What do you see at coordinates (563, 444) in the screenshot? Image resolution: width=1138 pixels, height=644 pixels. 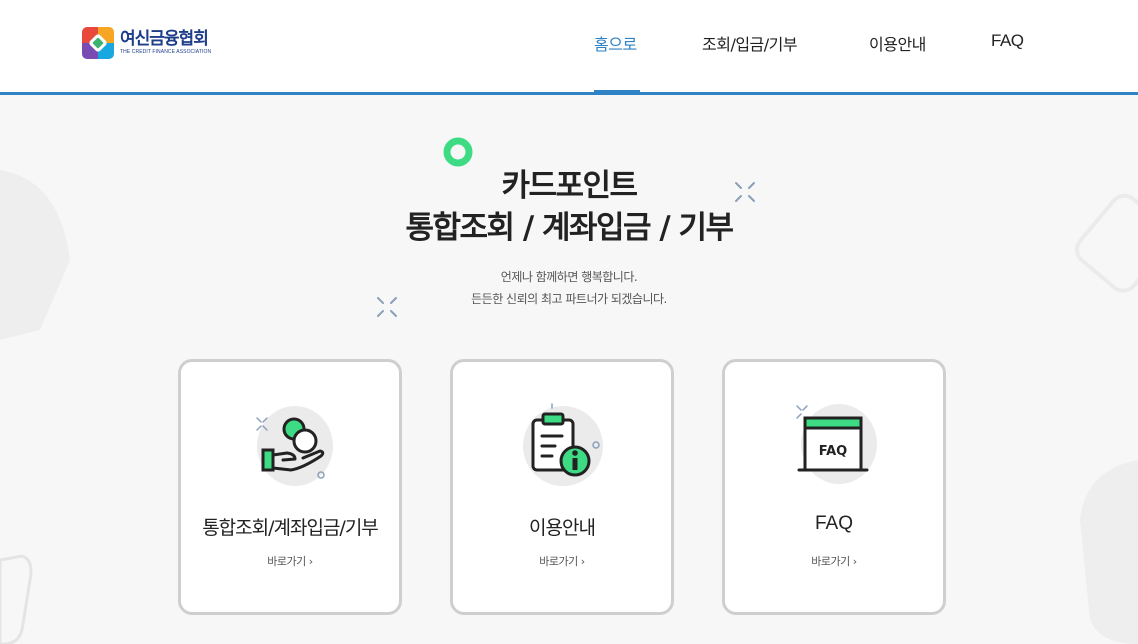 I see `clipboard-info-icon` at bounding box center [563, 444].